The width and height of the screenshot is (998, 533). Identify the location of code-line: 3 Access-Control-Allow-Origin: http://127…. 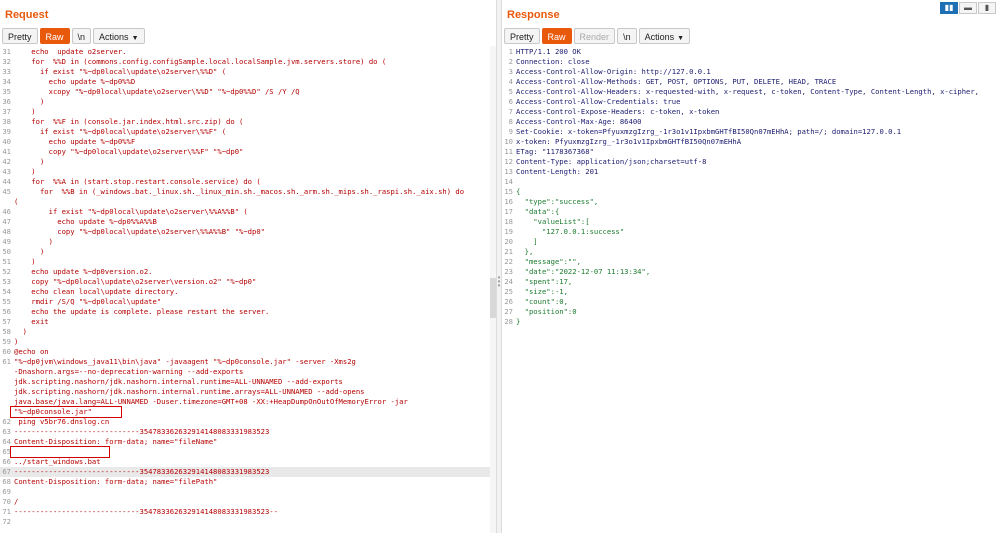
(750, 72).